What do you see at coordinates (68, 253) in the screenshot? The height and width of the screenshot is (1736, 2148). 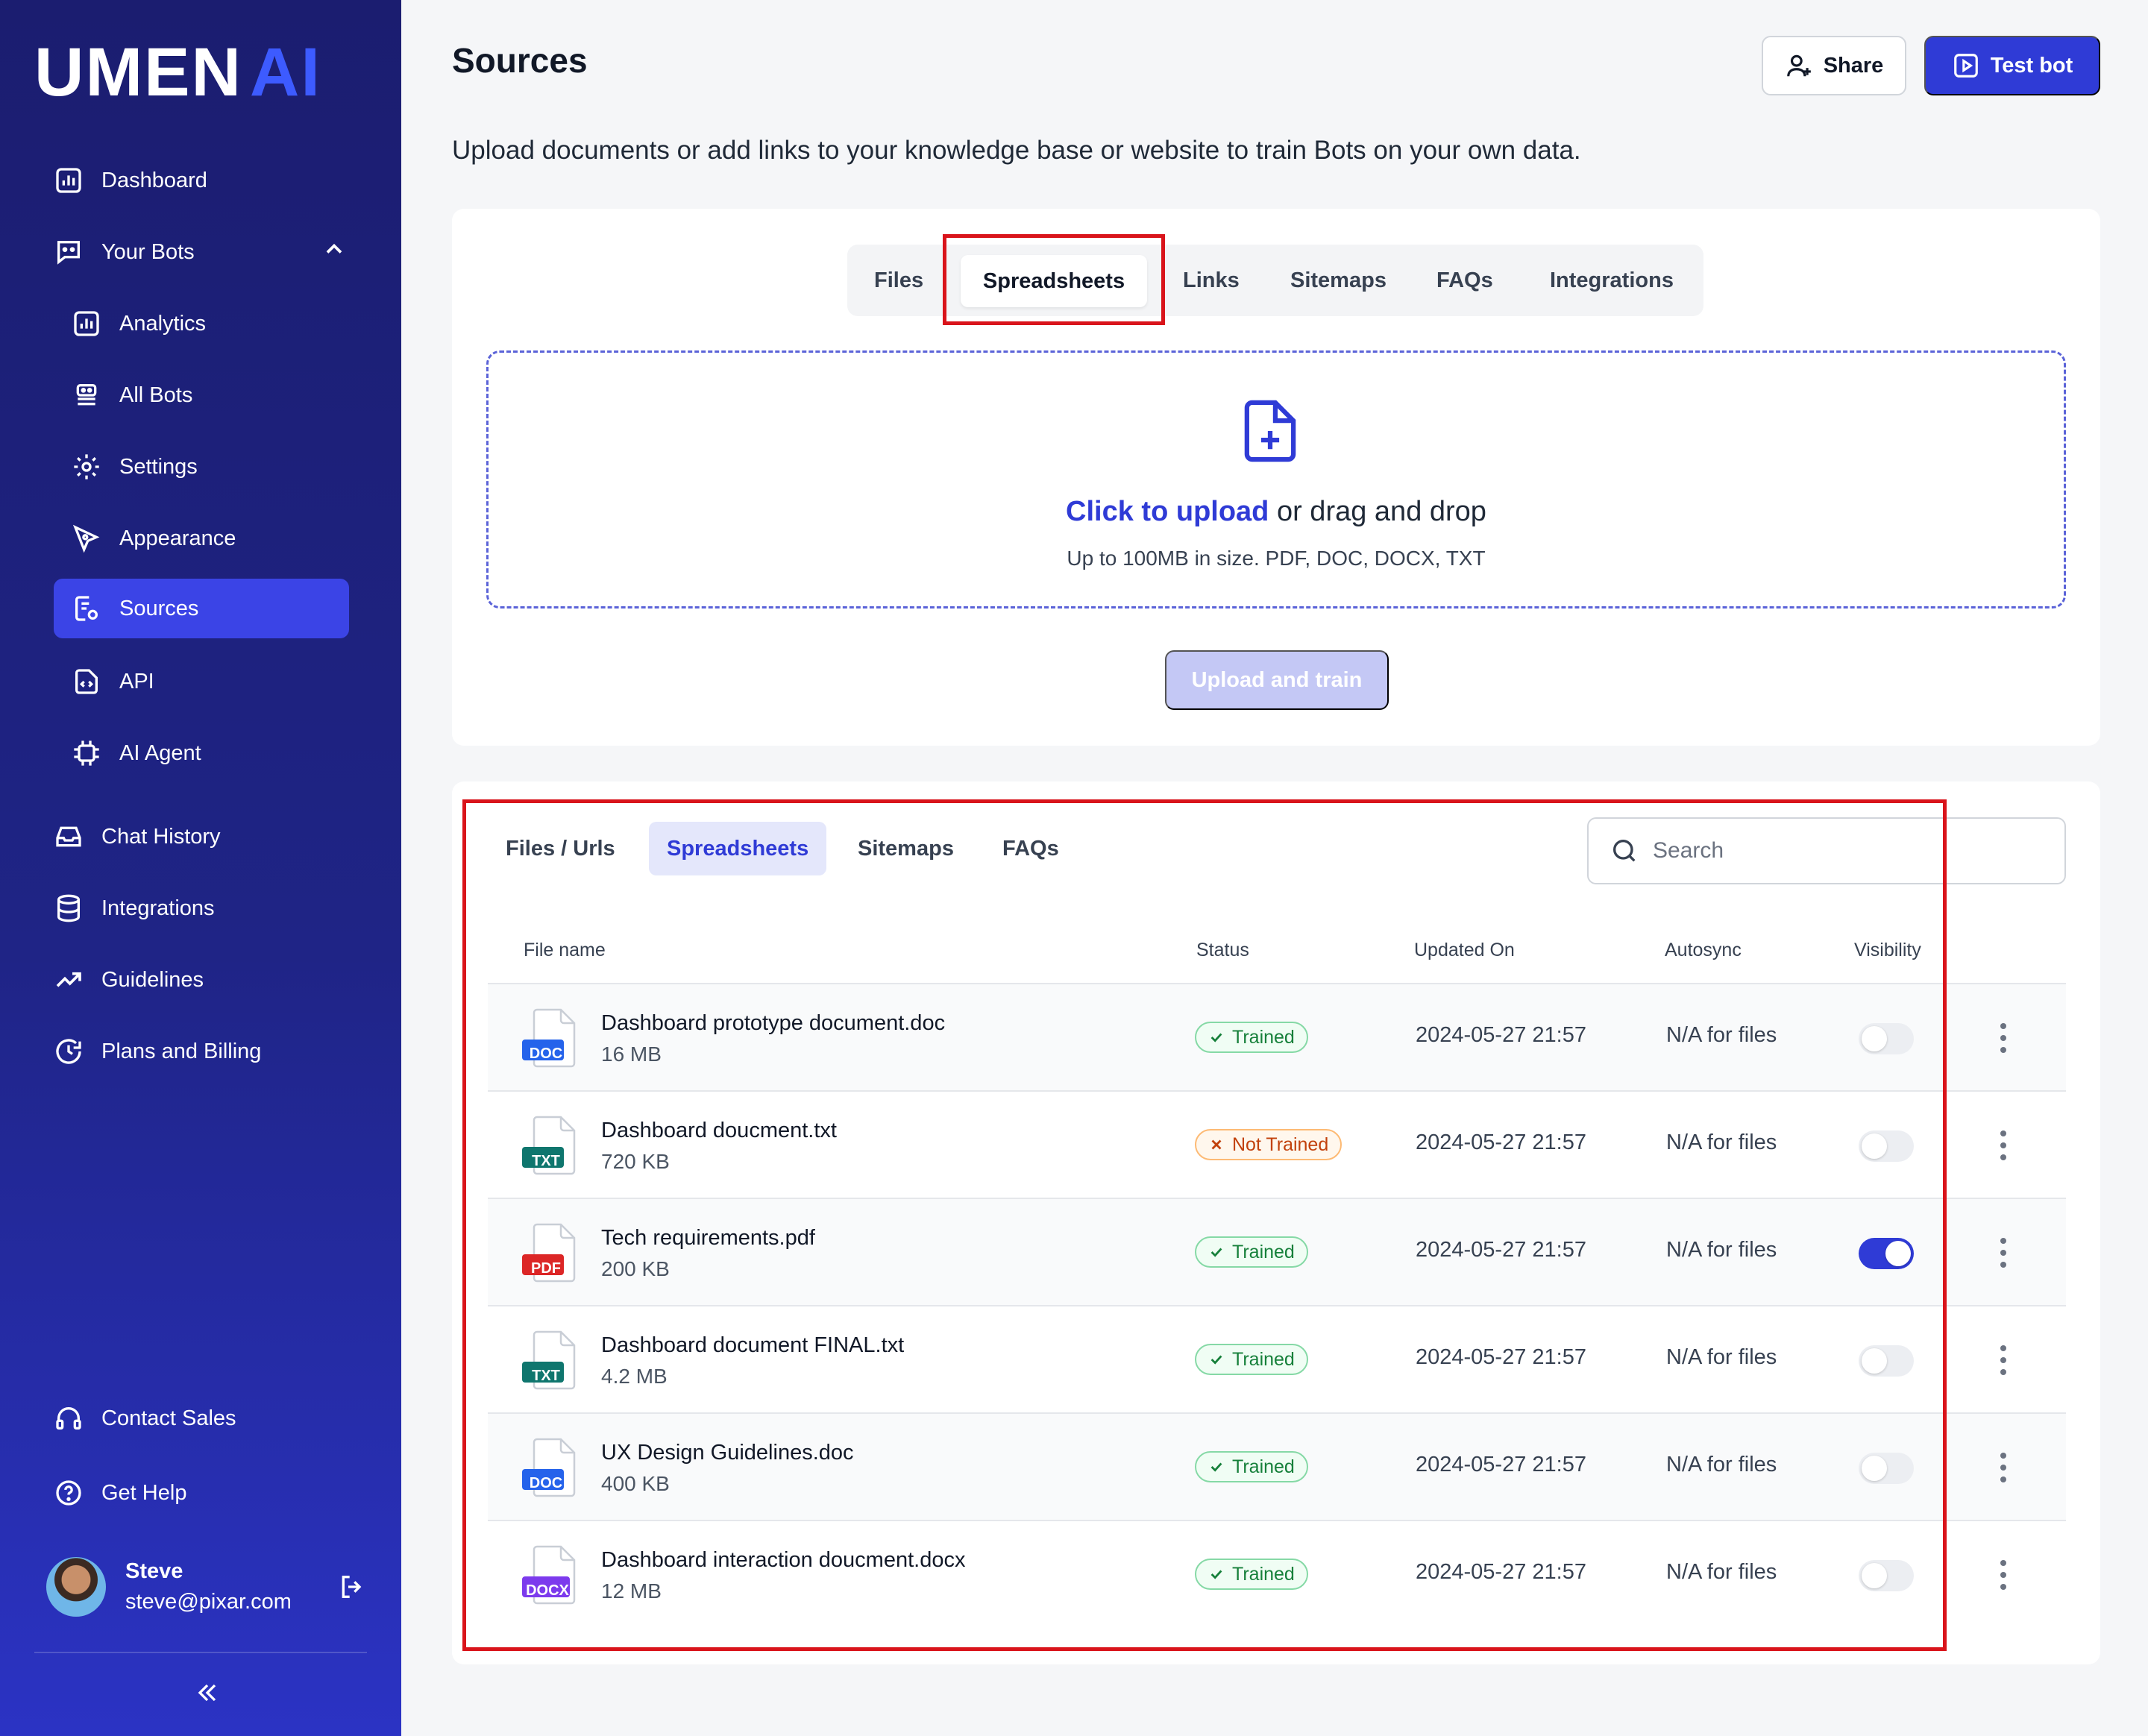 I see `bot-chat-icon` at bounding box center [68, 253].